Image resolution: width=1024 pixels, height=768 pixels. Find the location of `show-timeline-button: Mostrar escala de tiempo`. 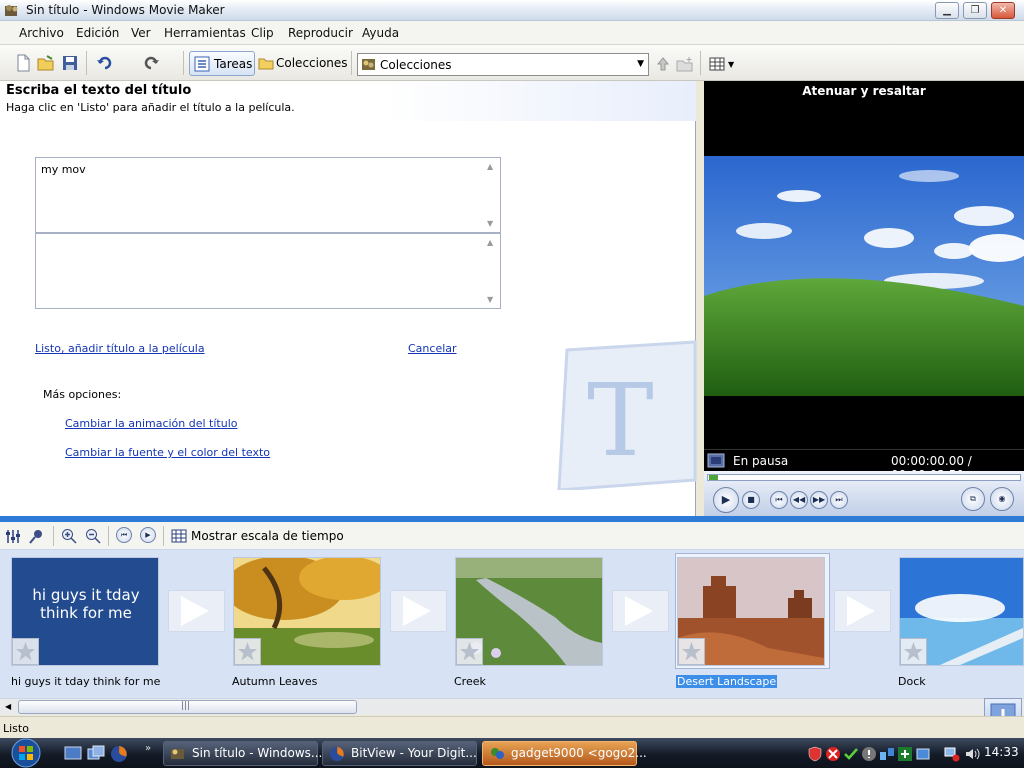

show-timeline-button: Mostrar escala de tiempo is located at coordinates (267, 536).